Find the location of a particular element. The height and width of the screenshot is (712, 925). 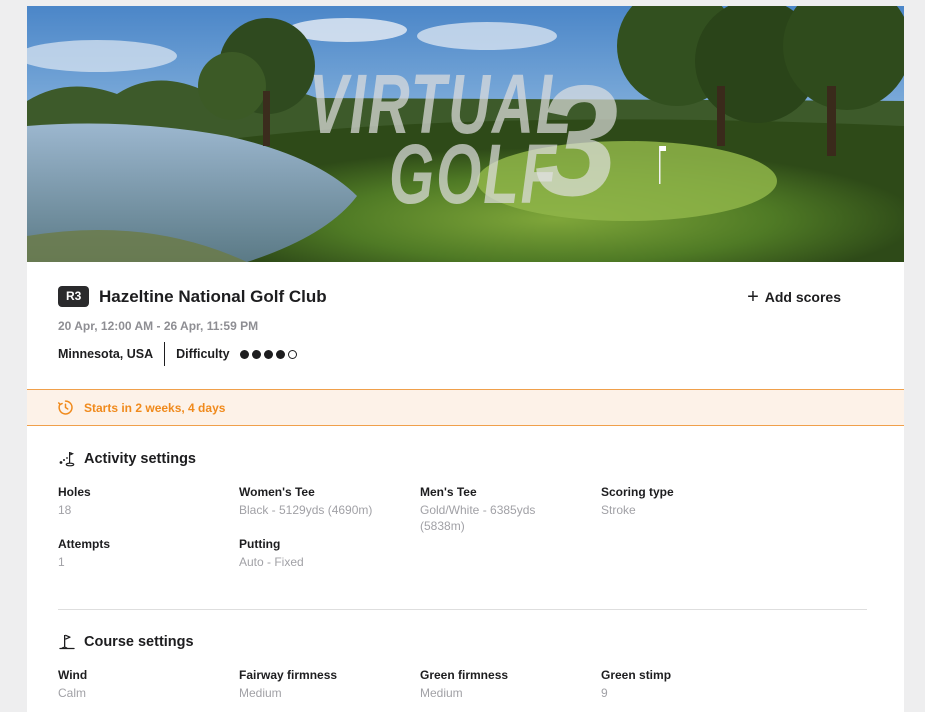

meta-divider is located at coordinates (165, 354).